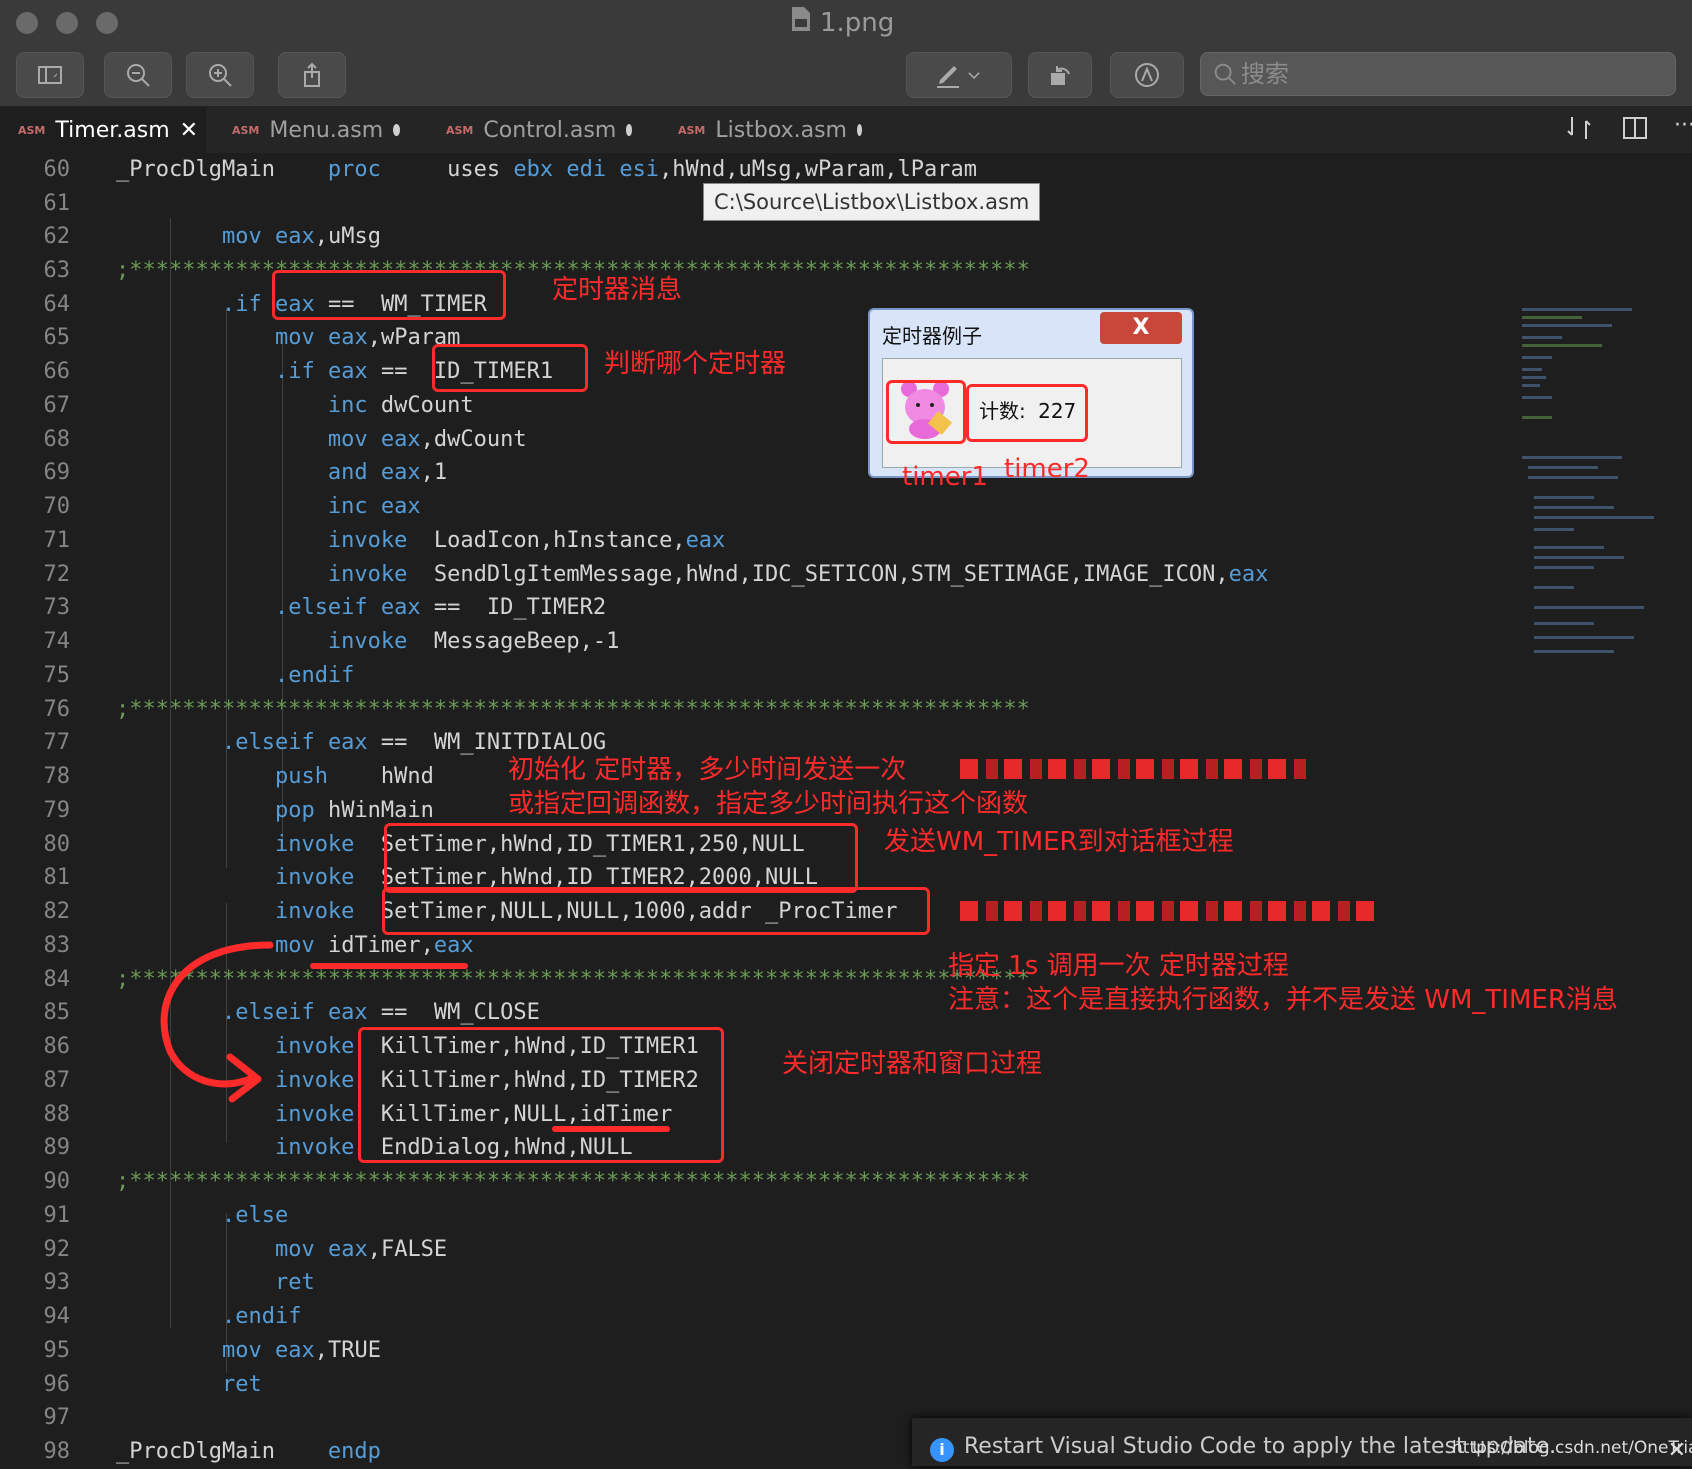 The width and height of the screenshot is (1692, 1469). I want to click on underline-idtimer-kill, so click(611, 1129).